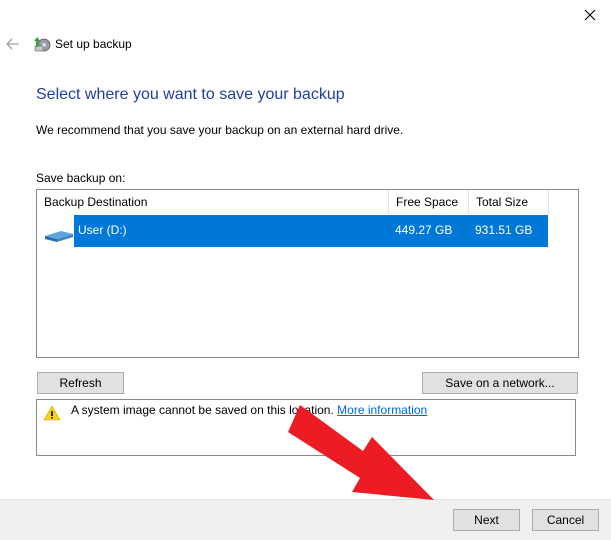 The height and width of the screenshot is (540, 611). What do you see at coordinates (424, 230) in the screenshot?
I see `cell-free-space: 449.27 GB` at bounding box center [424, 230].